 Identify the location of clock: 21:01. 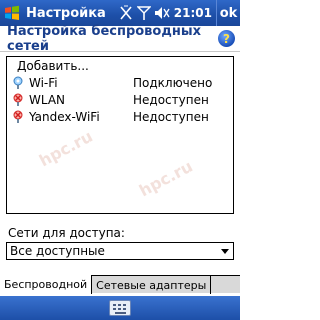
(193, 13).